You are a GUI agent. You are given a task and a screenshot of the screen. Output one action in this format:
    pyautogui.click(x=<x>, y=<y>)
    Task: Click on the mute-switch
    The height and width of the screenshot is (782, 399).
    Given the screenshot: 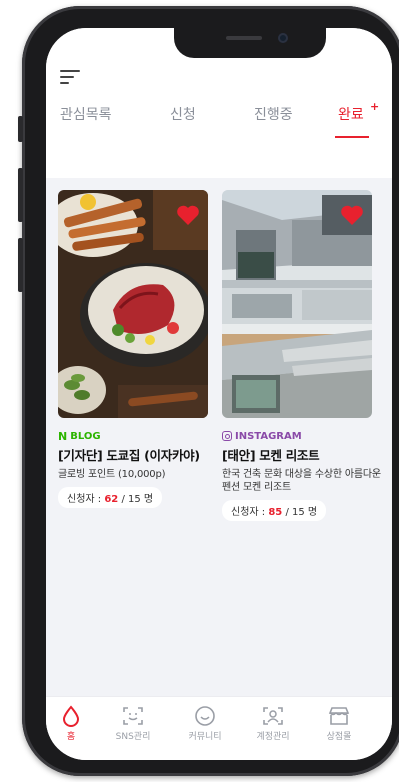 What is the action you would take?
    pyautogui.click(x=20, y=129)
    